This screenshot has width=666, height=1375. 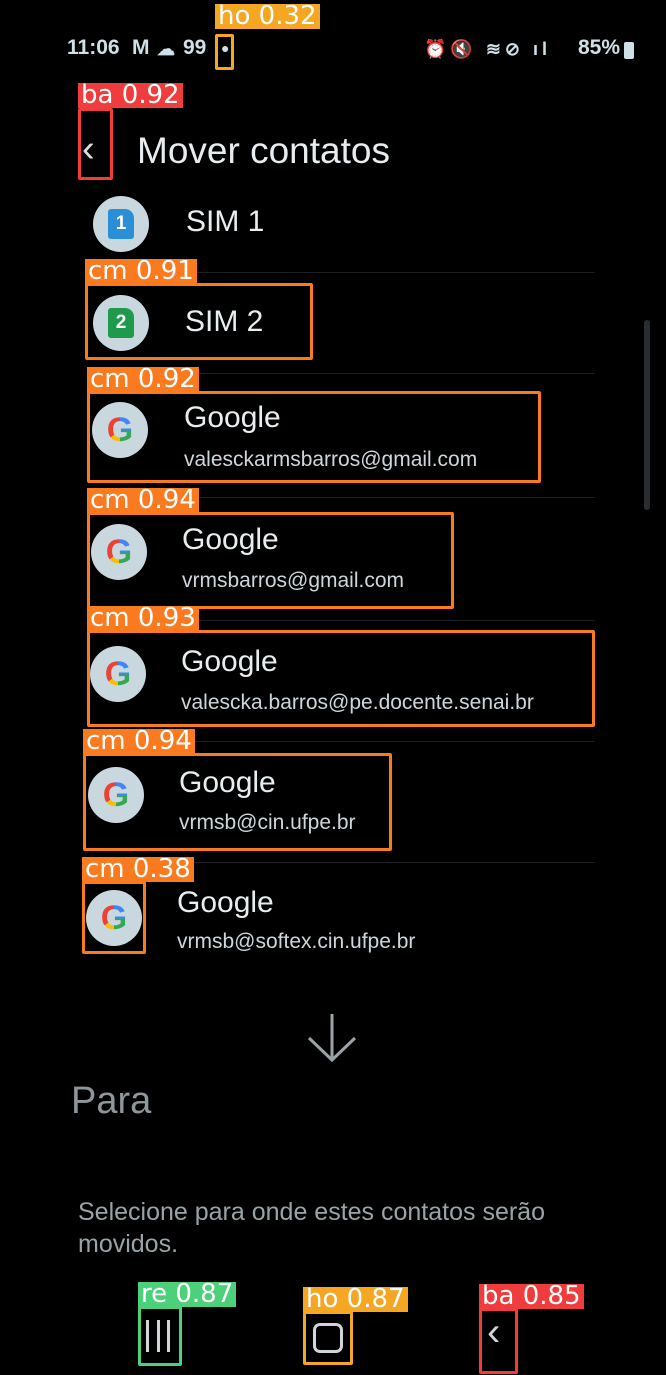 What do you see at coordinates (111, 1101) in the screenshot?
I see `section-title: Para` at bounding box center [111, 1101].